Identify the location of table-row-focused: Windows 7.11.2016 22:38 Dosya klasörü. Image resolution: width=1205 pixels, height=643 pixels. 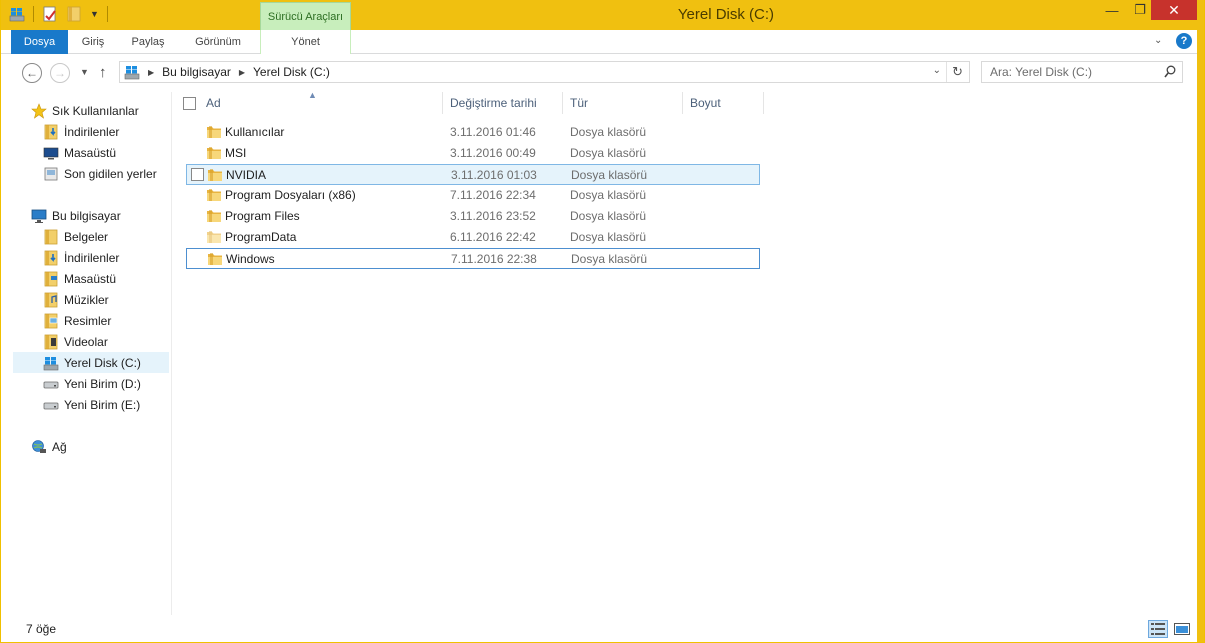
(473, 258).